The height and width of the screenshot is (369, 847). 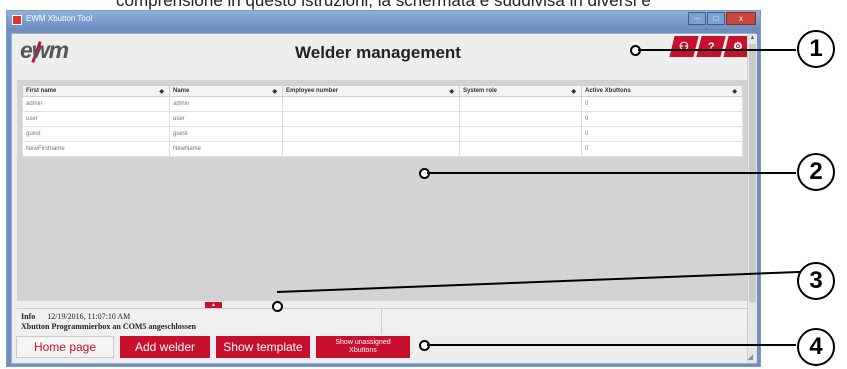 What do you see at coordinates (96, 149) in the screenshot?
I see `cell-first-name: NewFirstname` at bounding box center [96, 149].